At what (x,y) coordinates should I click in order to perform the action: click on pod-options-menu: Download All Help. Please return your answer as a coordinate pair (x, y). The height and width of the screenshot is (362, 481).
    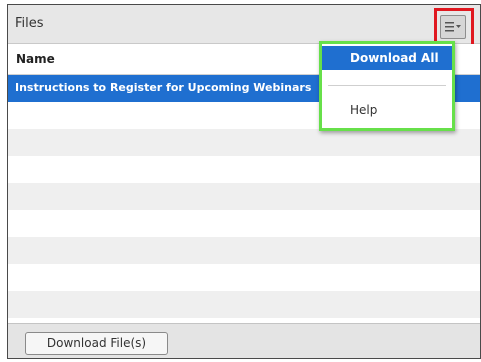
    Looking at the image, I should click on (387, 86).